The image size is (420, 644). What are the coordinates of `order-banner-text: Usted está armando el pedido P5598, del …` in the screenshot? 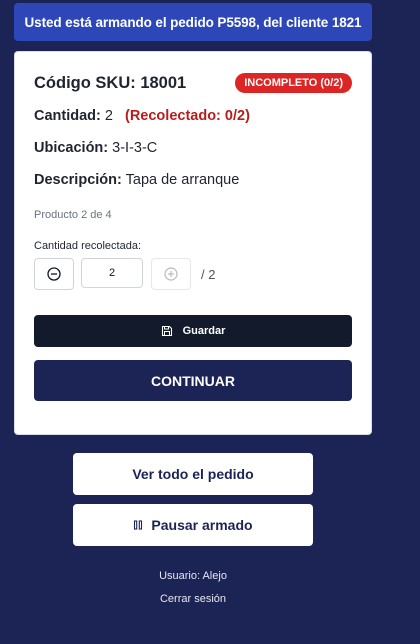 It's located at (193, 22).